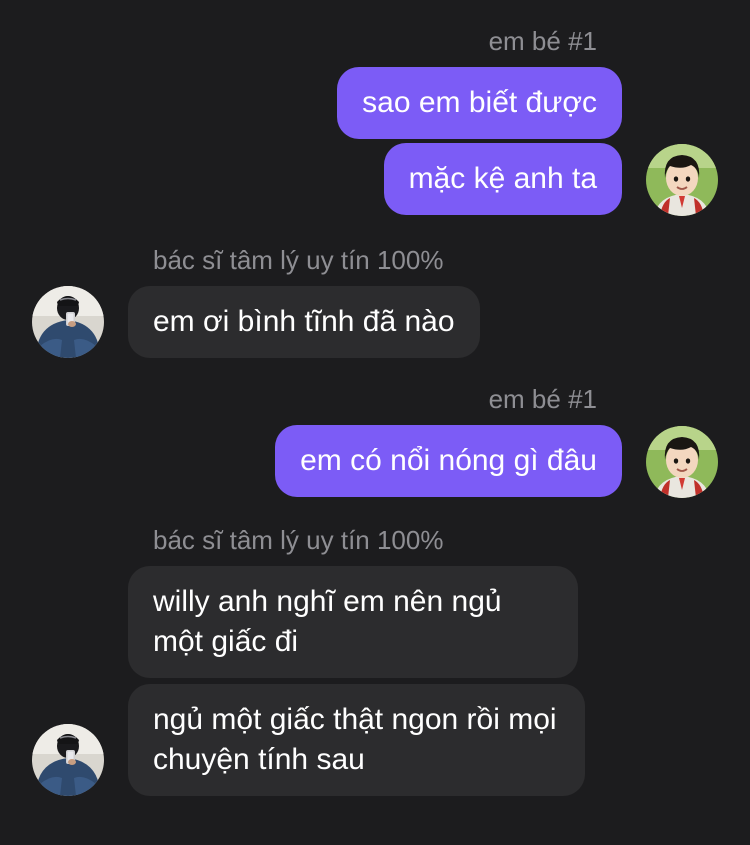 This screenshot has height=845, width=750. What do you see at coordinates (502, 179) in the screenshot?
I see `message-bubble-outgoing: mặc kệ anh ta` at bounding box center [502, 179].